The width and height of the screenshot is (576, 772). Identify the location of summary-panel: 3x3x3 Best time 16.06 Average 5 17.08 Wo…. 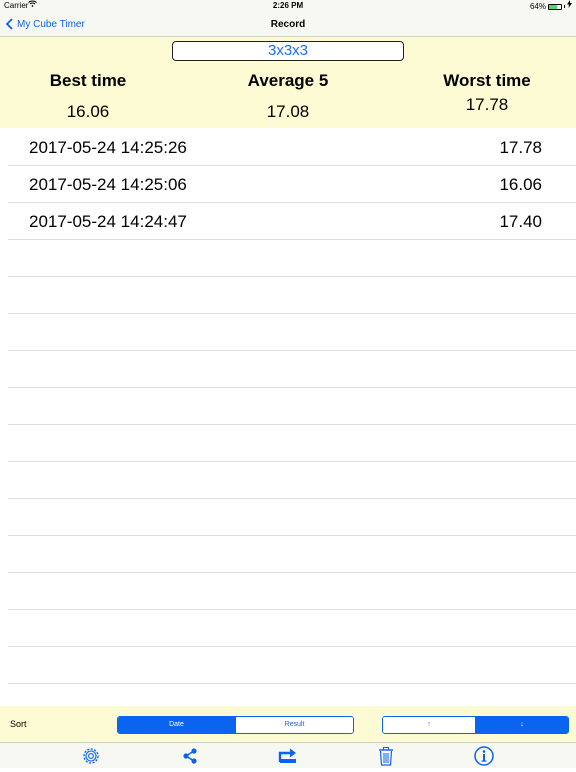
(288, 82).